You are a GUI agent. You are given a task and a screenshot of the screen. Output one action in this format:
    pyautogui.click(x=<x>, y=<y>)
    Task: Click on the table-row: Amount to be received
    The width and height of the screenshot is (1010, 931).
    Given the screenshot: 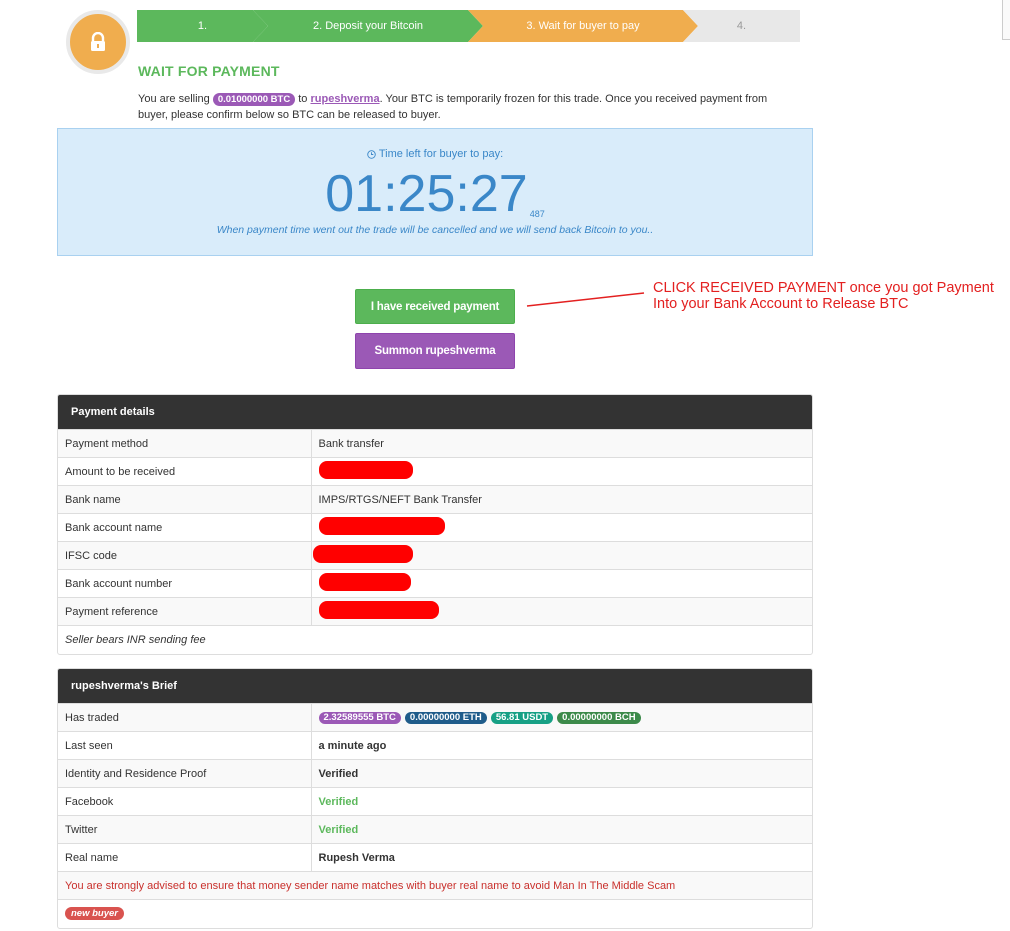 What is the action you would take?
    pyautogui.click(x=435, y=471)
    